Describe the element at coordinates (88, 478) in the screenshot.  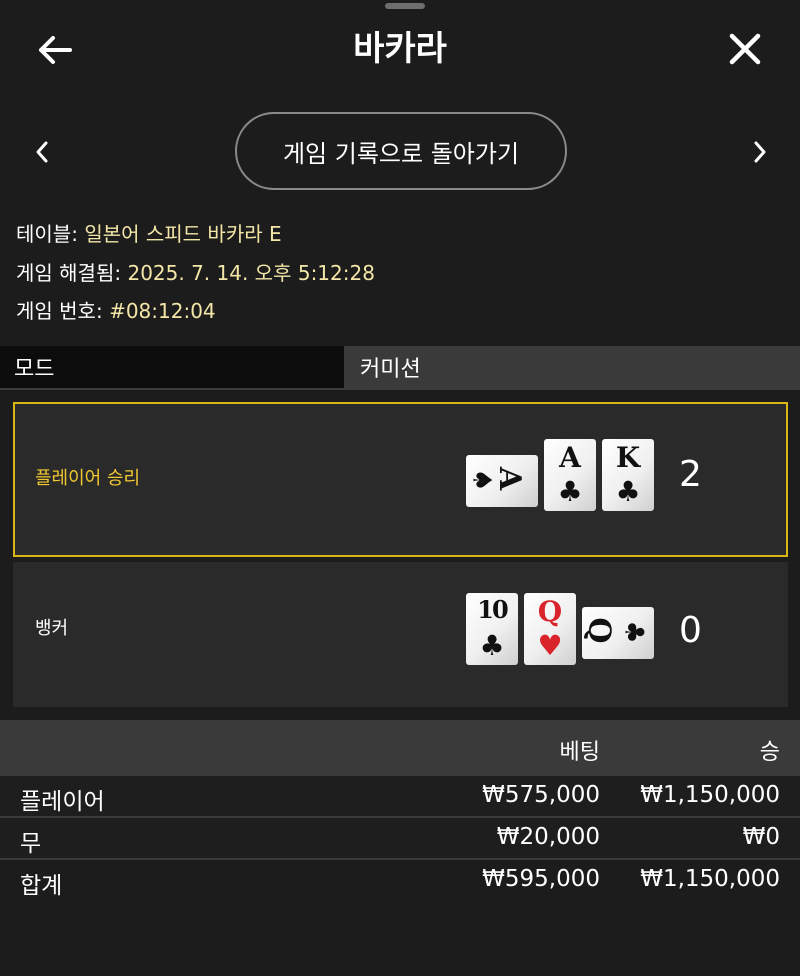
I see `player-result-label: 플레이어 승리` at that location.